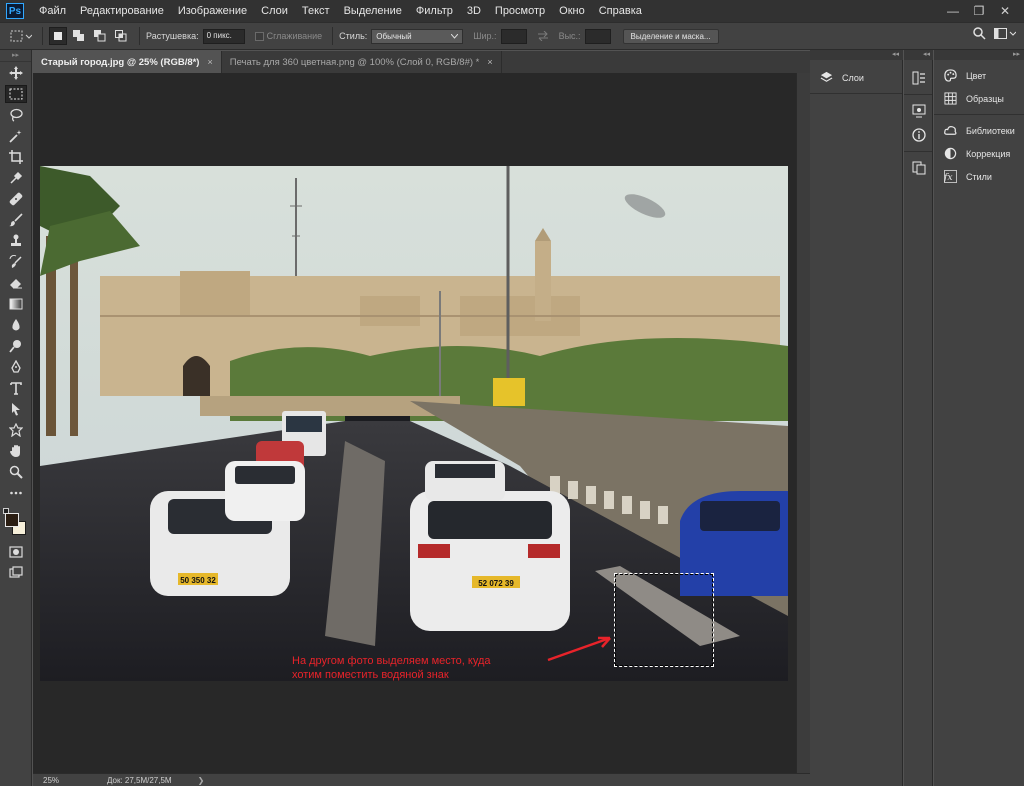 The width and height of the screenshot is (1024, 786). I want to click on bandage-icon, so click(16, 198).